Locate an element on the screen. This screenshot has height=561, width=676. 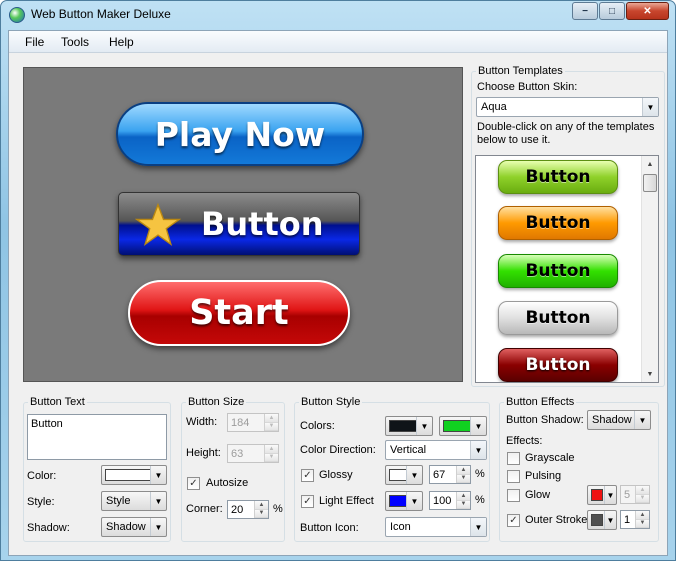
grayscale-label: Grayscale is located at coordinates (550, 458).